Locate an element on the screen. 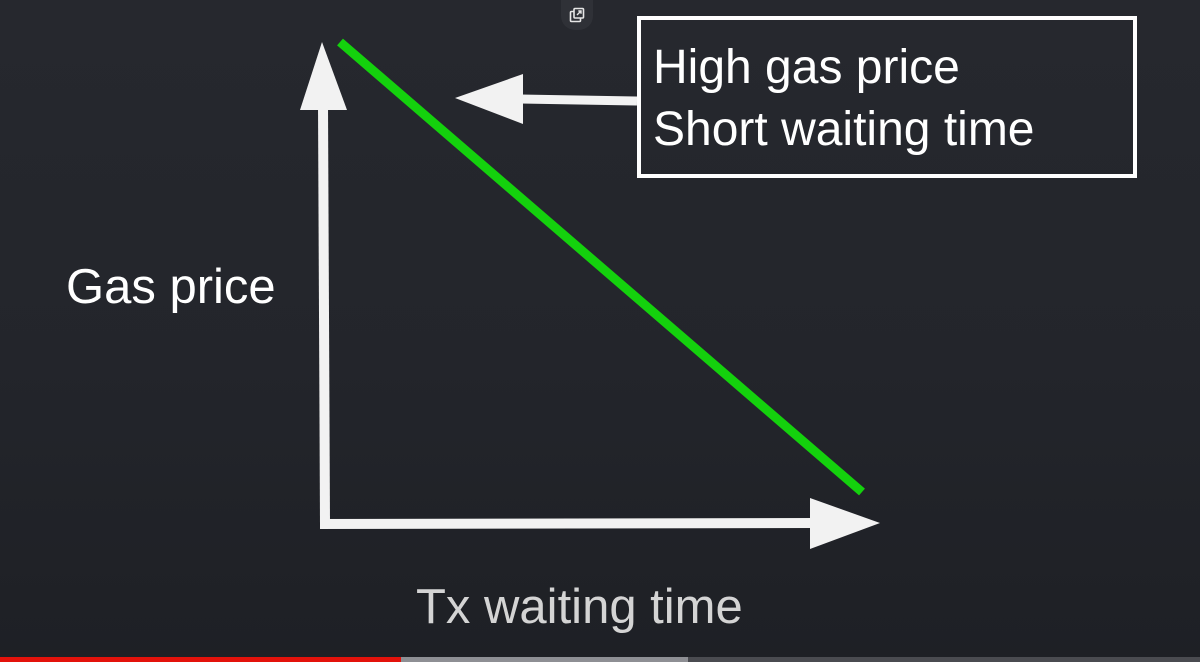 The height and width of the screenshot is (662, 1200). y-axis-label: Gas price is located at coordinates (171, 287).